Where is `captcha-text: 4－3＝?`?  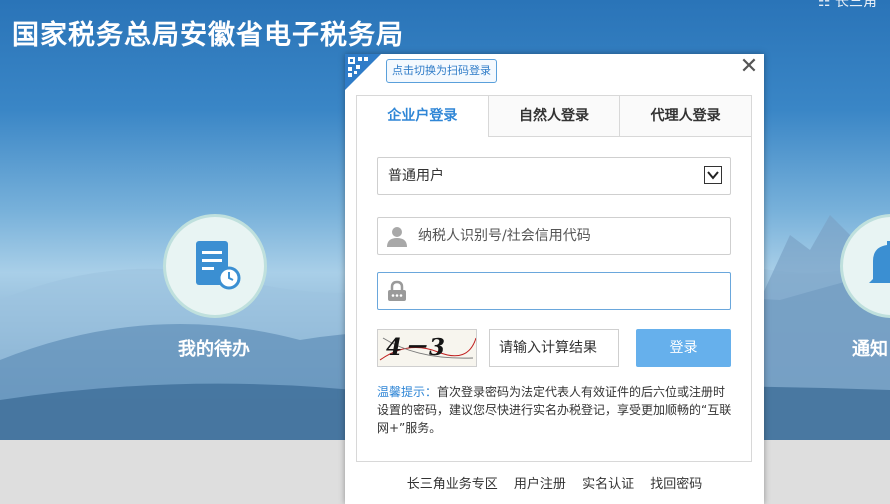
captcha-text: 4－3＝? is located at coordinates (431, 348).